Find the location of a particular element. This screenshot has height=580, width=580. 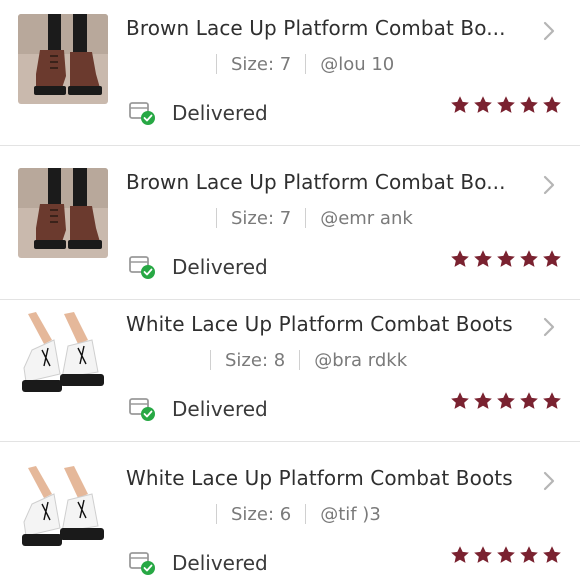

order-meta: Size: 7 @lou 10 is located at coordinates (298, 64).